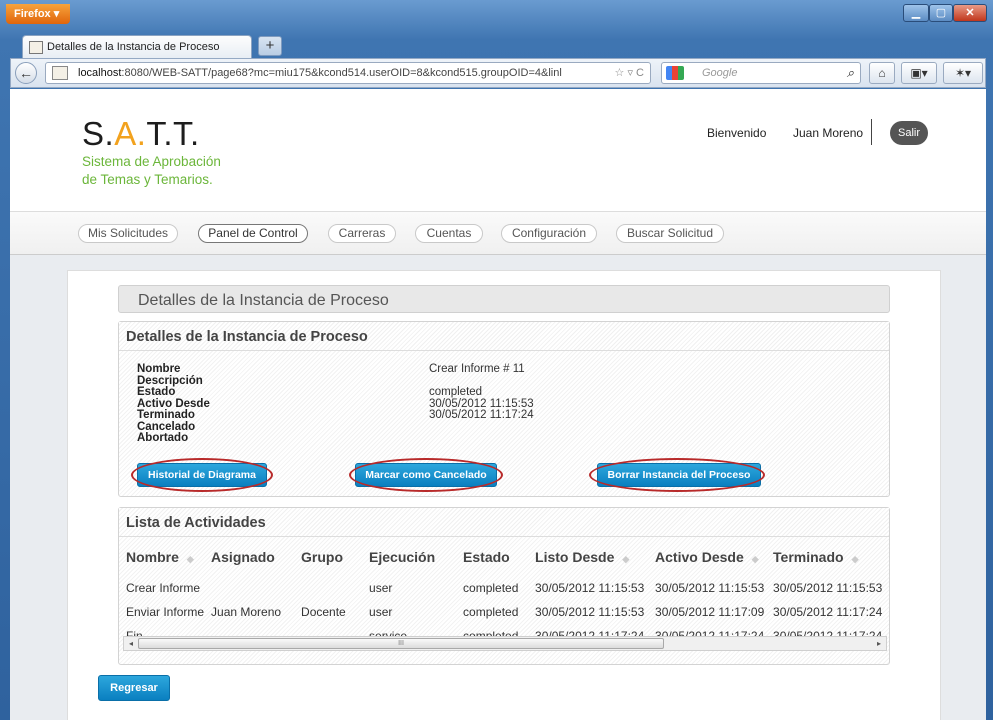 The height and width of the screenshot is (720, 993). Describe the element at coordinates (828, 612) in the screenshot. I see `table-cell: 30/05/2012 11:17:24` at that location.